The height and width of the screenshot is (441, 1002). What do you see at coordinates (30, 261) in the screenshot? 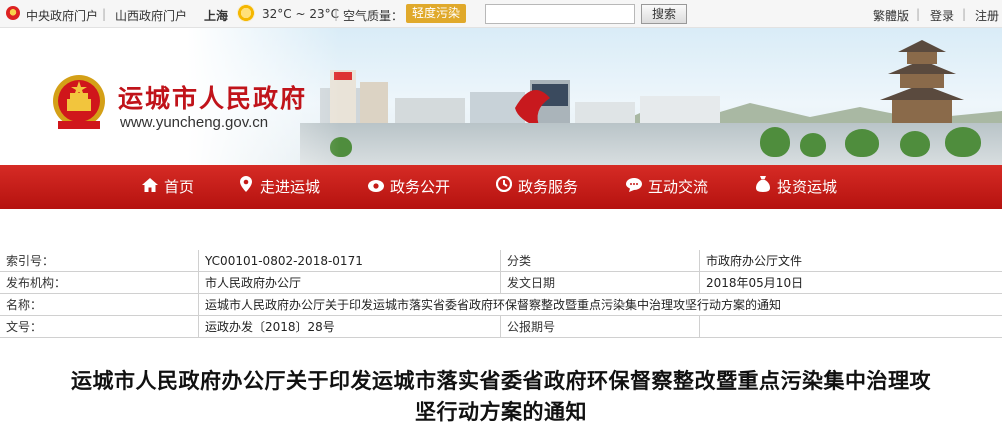
I see `index-number-label: 索引号：` at bounding box center [30, 261].